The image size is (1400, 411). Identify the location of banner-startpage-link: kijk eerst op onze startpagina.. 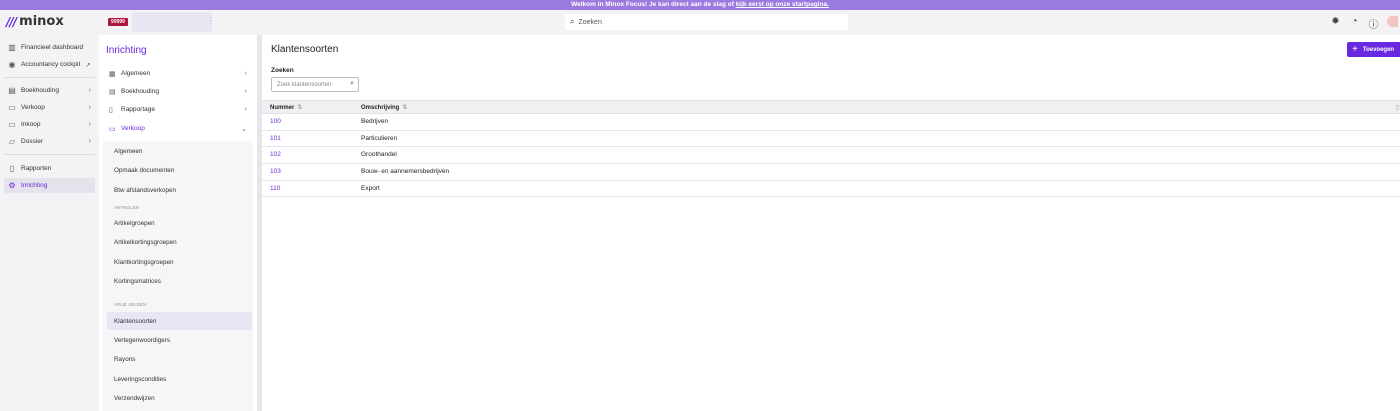
(782, 4).